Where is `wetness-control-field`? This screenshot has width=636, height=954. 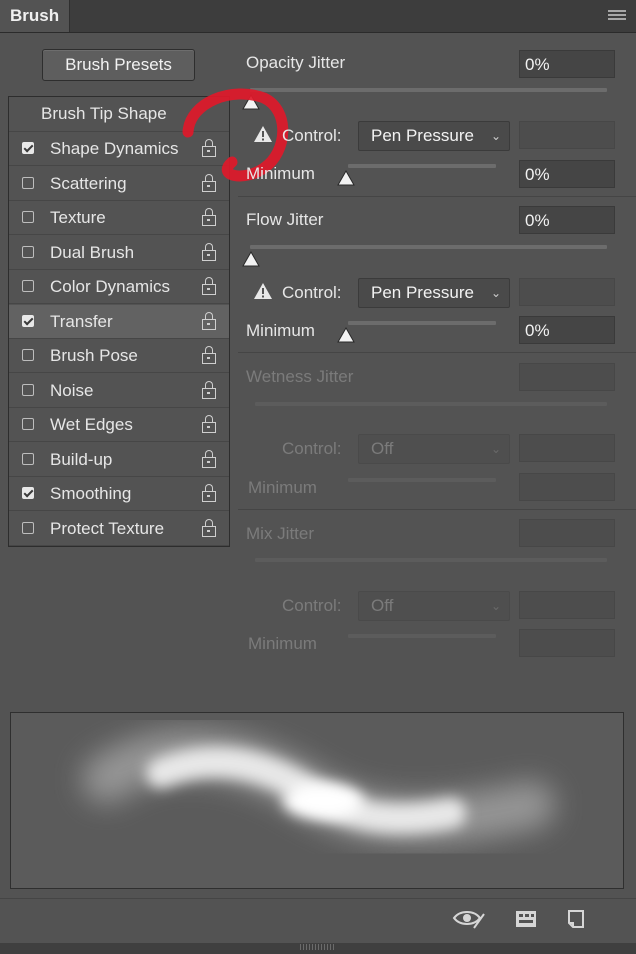 wetness-control-field is located at coordinates (567, 448).